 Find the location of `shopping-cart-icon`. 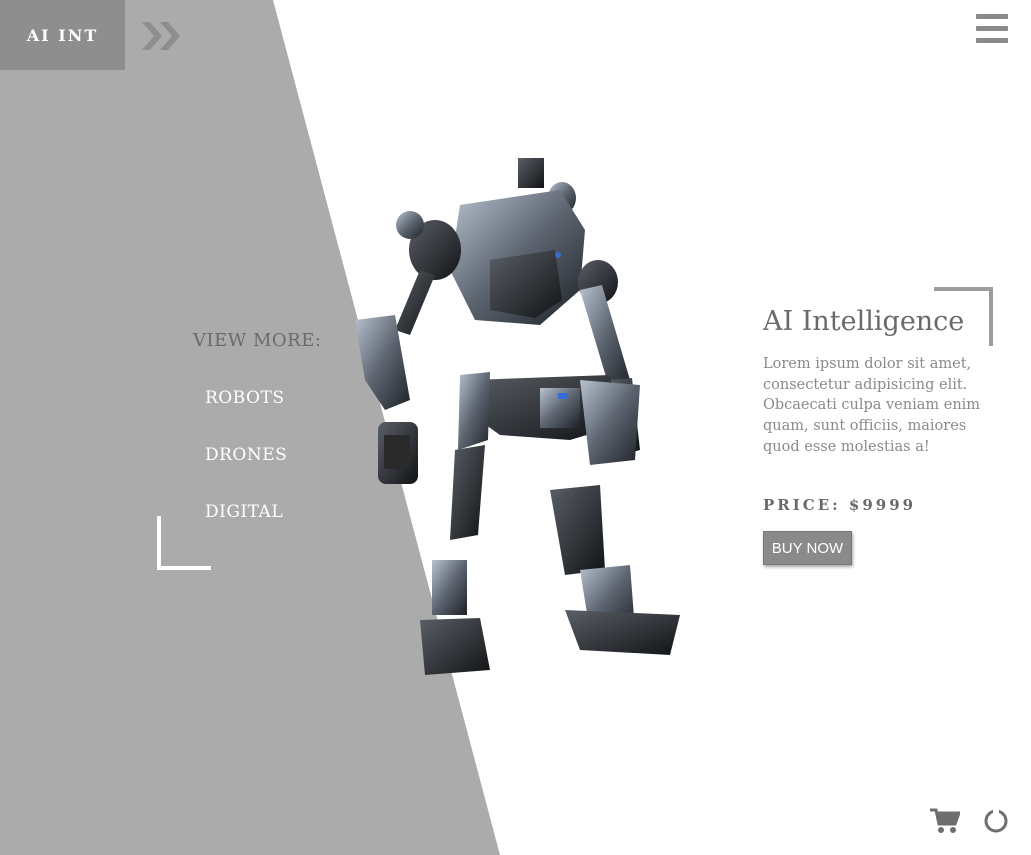

shopping-cart-icon is located at coordinates (945, 821).